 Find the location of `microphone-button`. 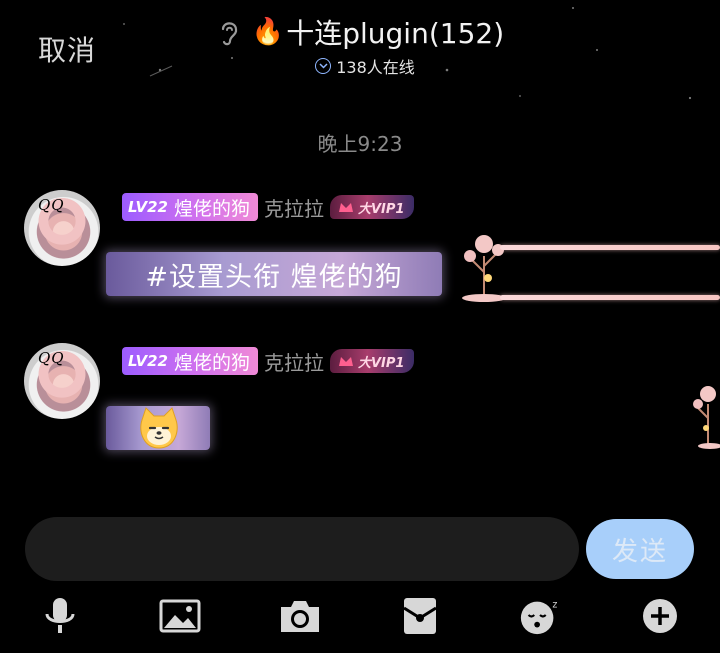

microphone-button is located at coordinates (60, 616).